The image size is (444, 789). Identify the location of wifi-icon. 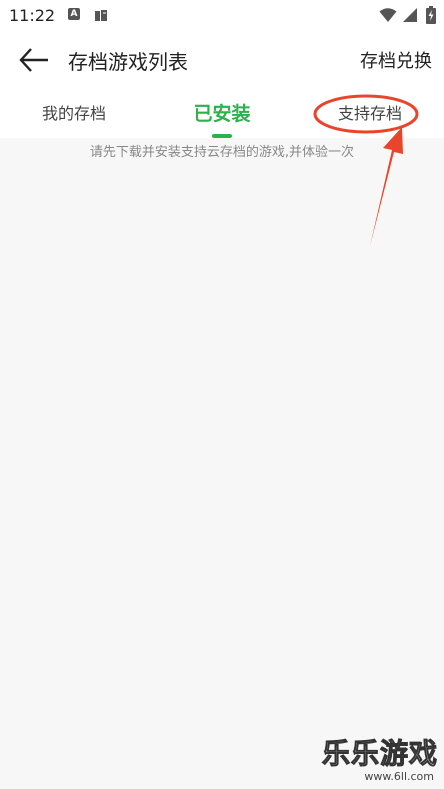
(388, 17).